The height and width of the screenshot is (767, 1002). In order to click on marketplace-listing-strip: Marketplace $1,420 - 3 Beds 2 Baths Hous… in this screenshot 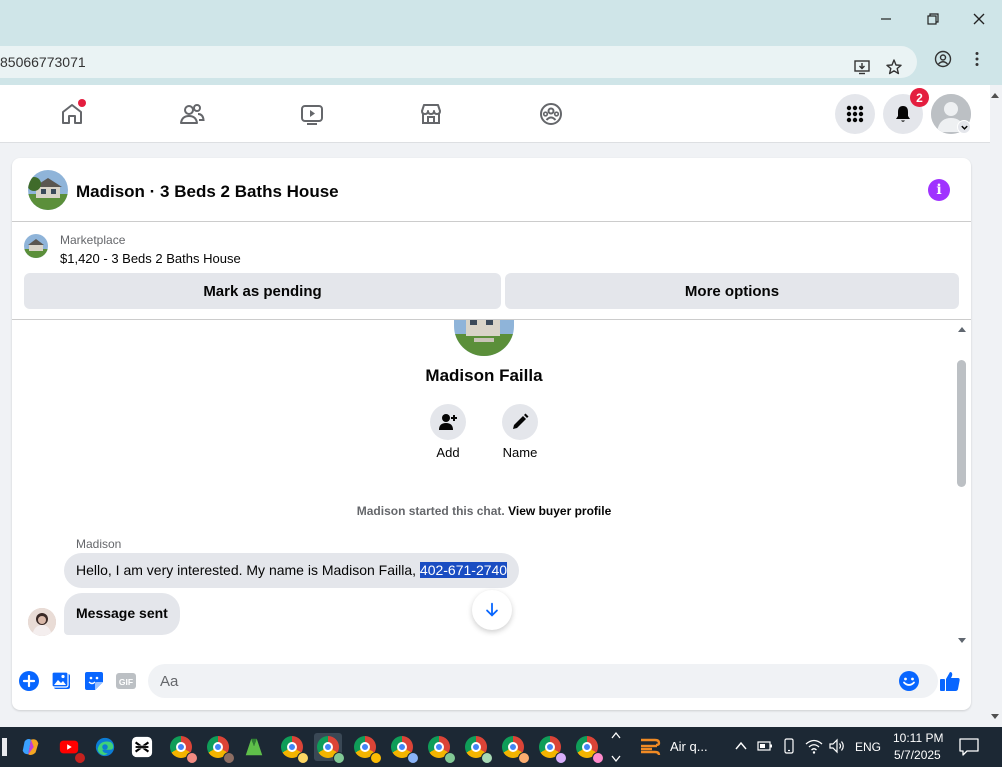, I will do `click(491, 271)`.